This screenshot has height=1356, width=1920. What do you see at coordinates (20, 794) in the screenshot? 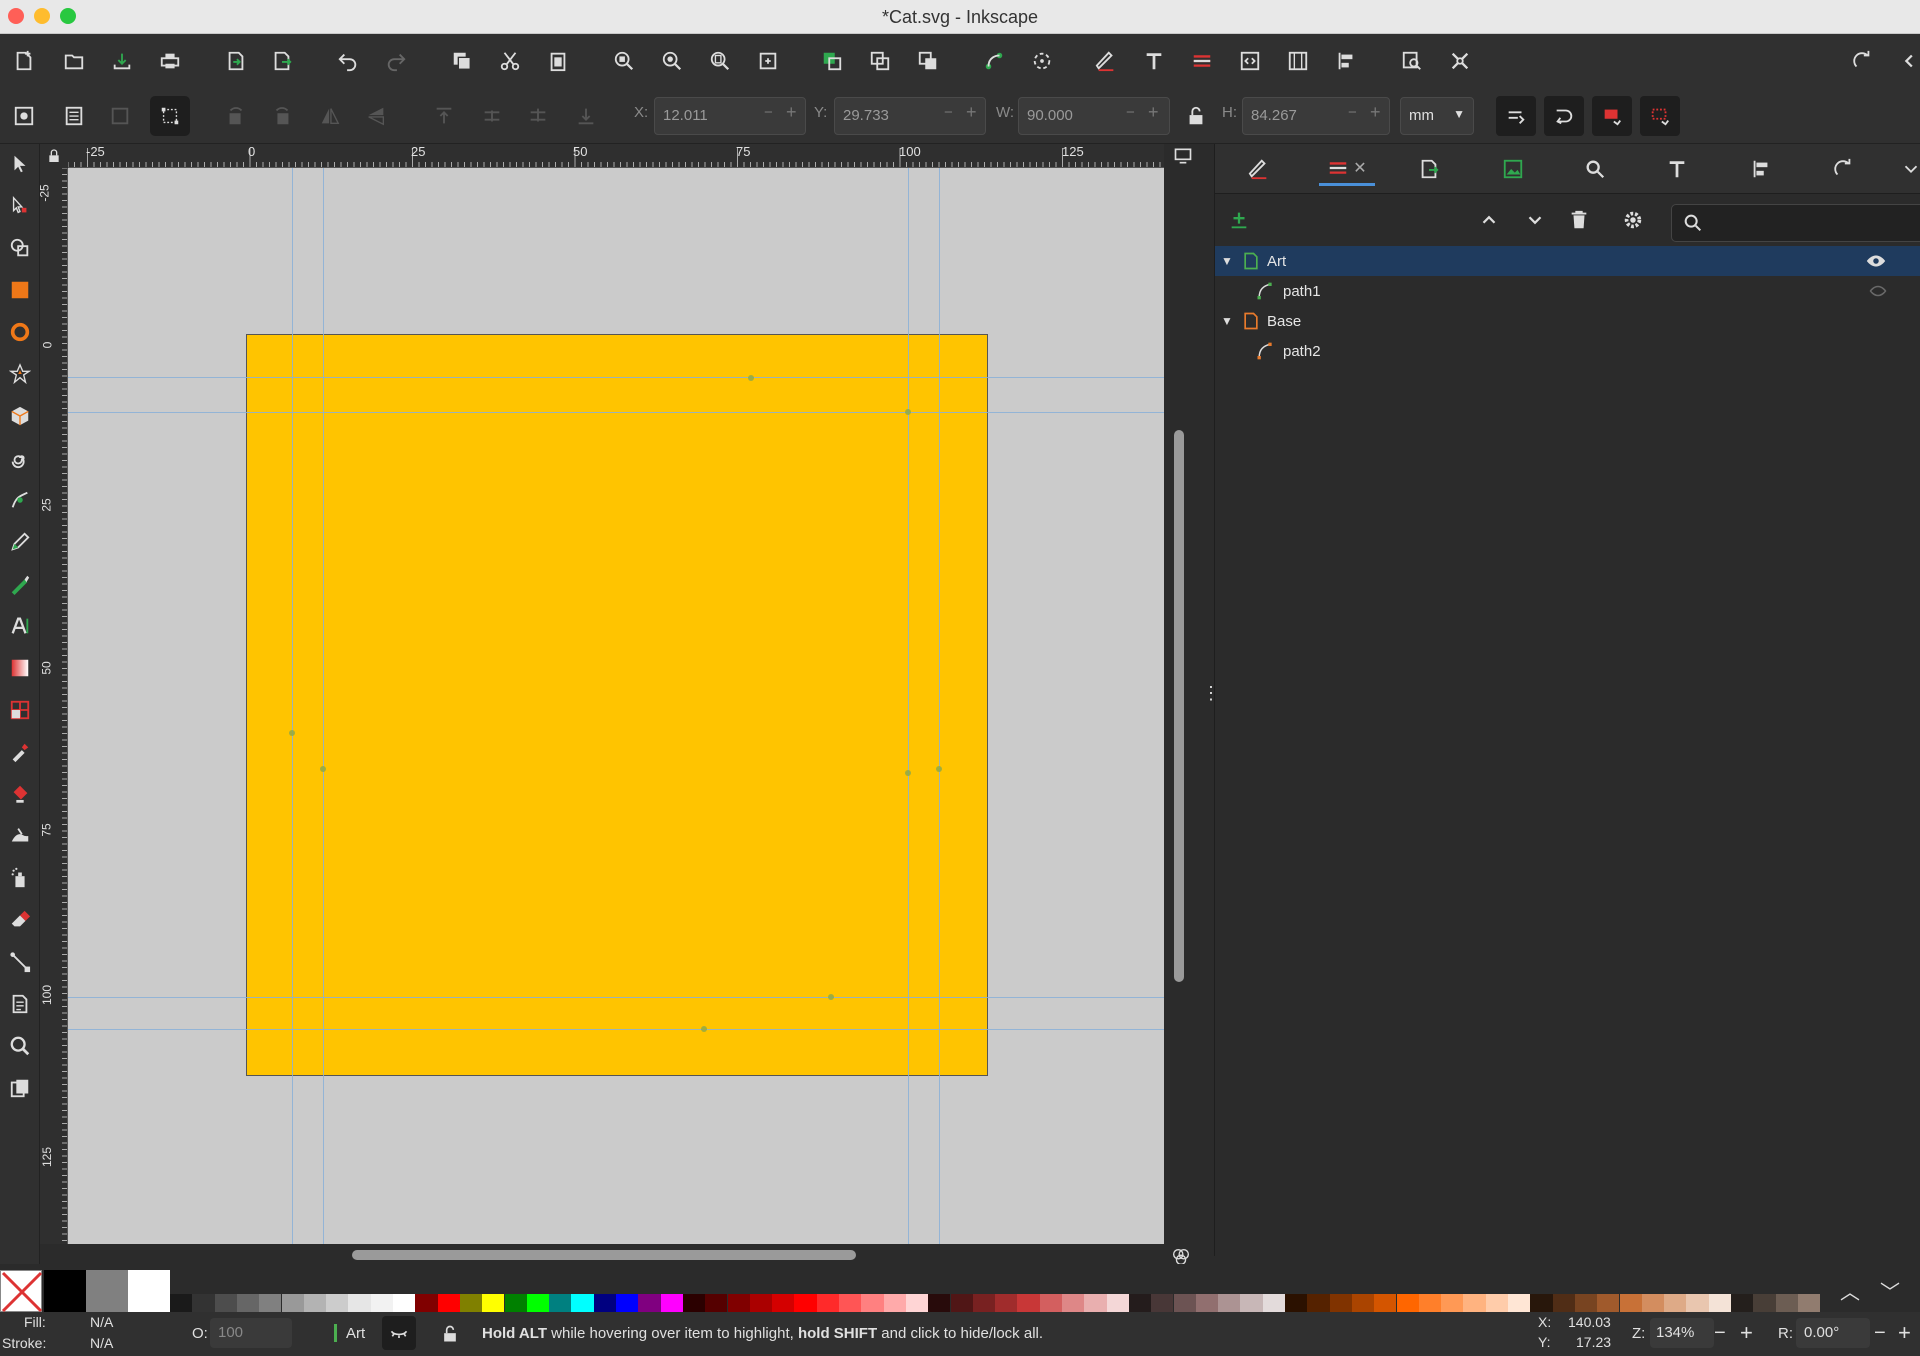
I see `paint-bucket-icon` at bounding box center [20, 794].